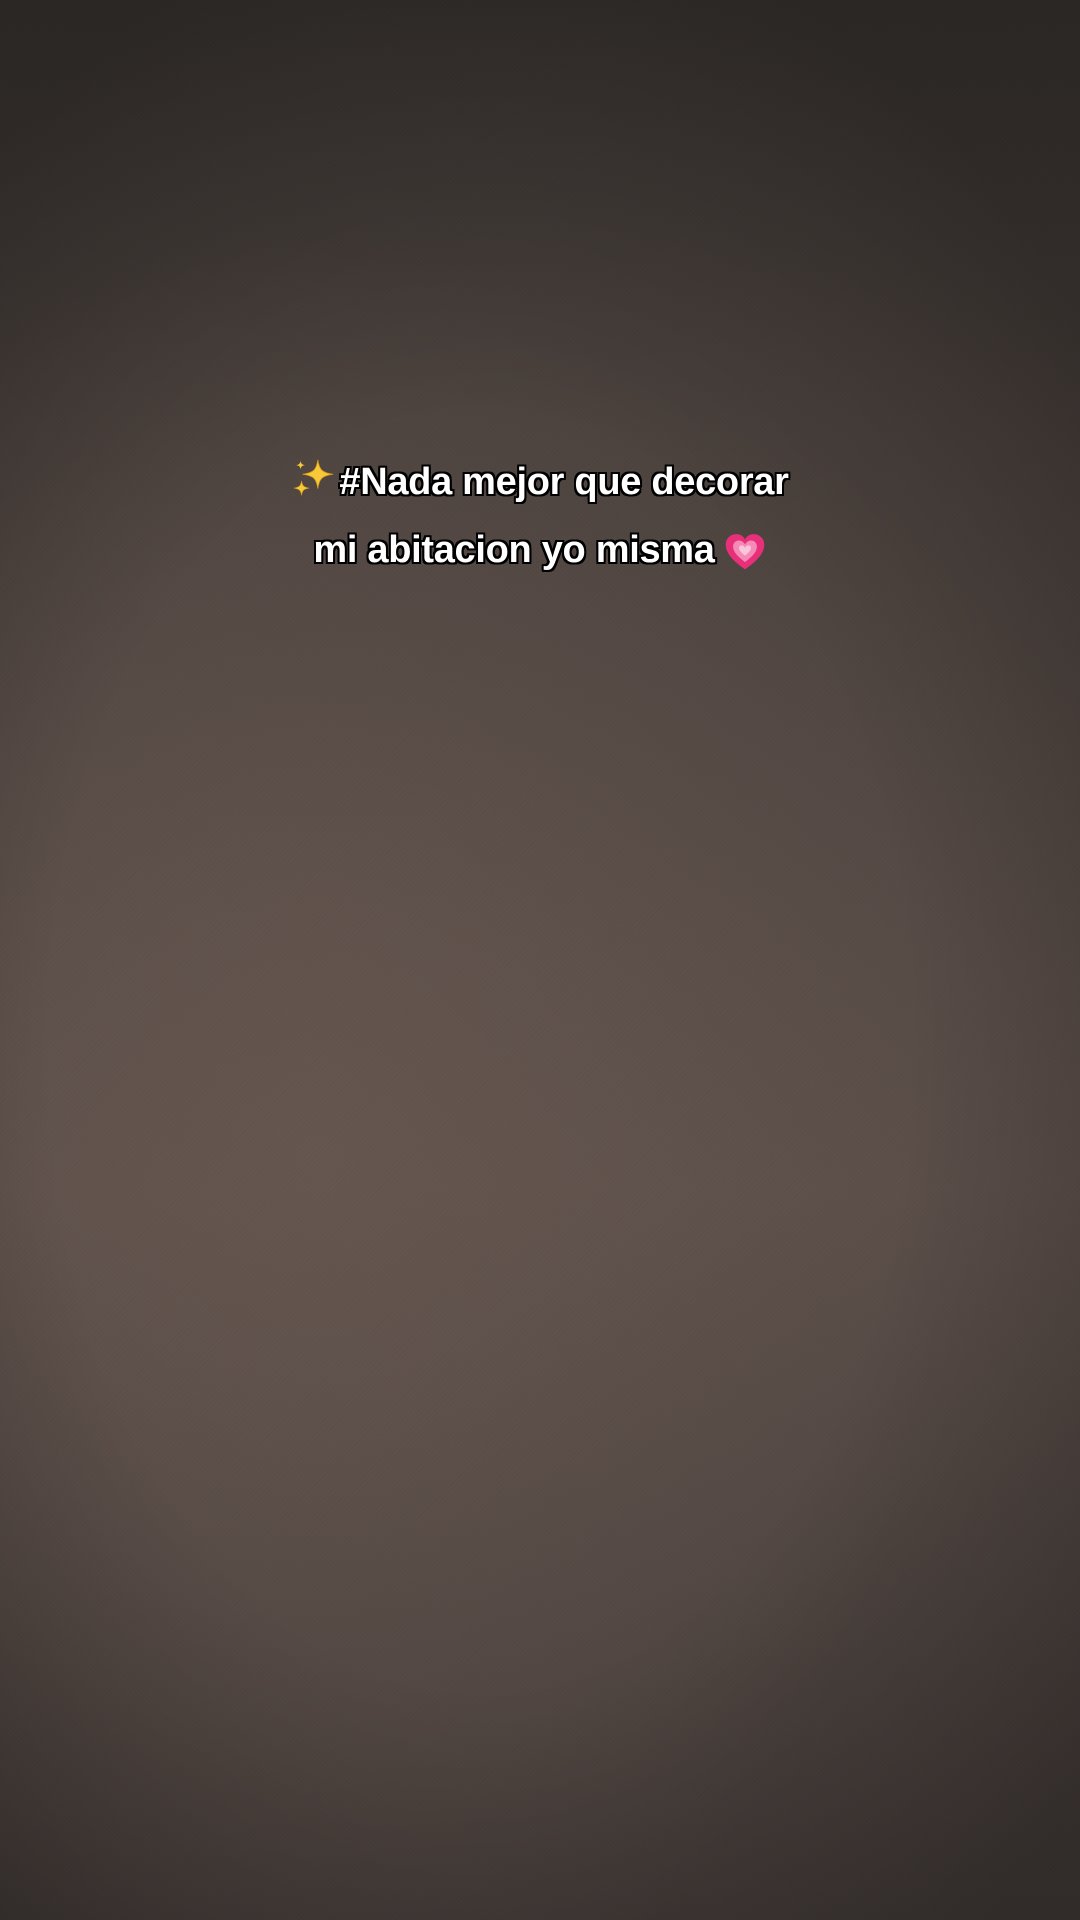 The width and height of the screenshot is (1080, 1920). I want to click on caption-line-2: mi abitacion yo misma, so click(540, 550).